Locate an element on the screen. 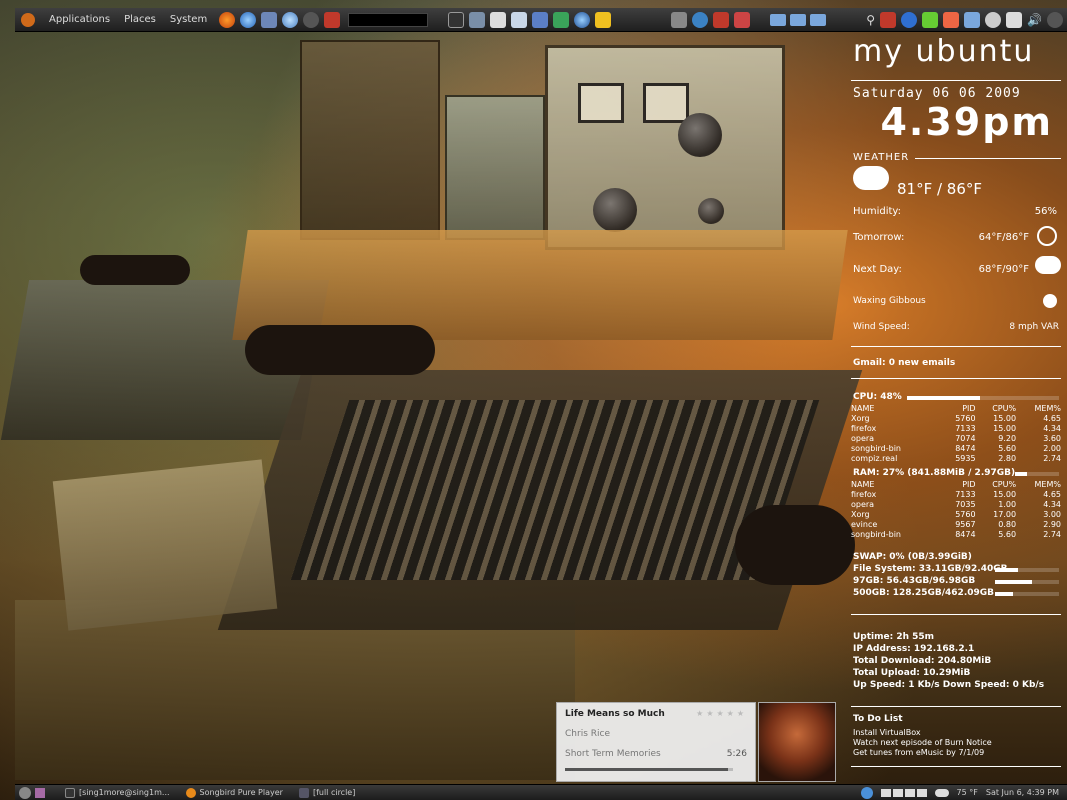 Image resolution: width=1067 pixels, height=800 pixels. show-desktop-icon is located at coordinates (25, 792).